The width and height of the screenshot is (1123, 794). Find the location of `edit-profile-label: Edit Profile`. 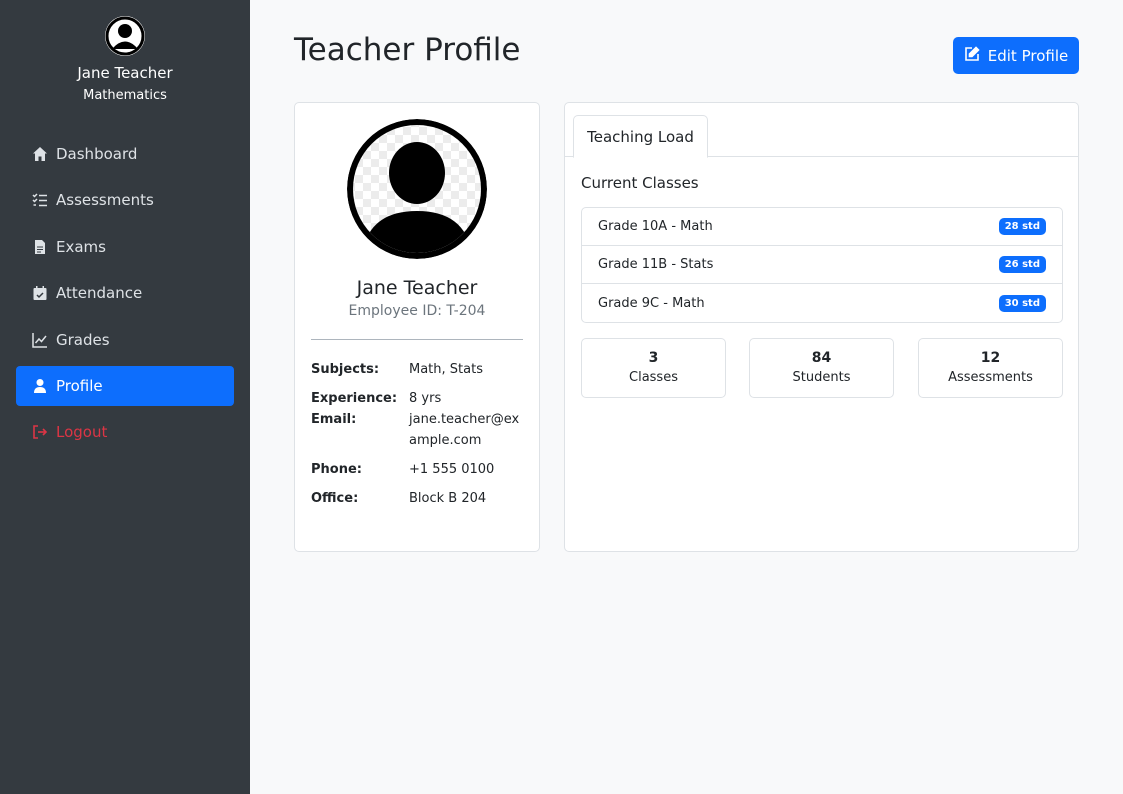

edit-profile-label: Edit Profile is located at coordinates (1028, 55).